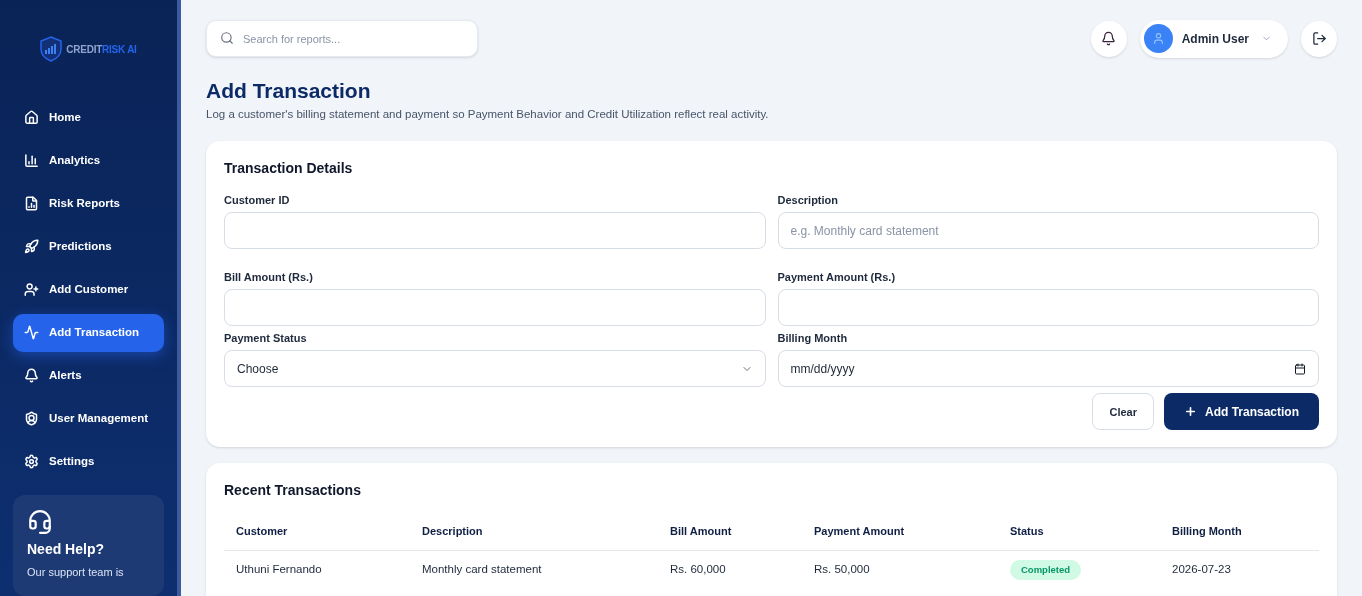 This screenshot has width=1362, height=596. I want to click on text-field: e.g. Monthly card statement, so click(1048, 231).